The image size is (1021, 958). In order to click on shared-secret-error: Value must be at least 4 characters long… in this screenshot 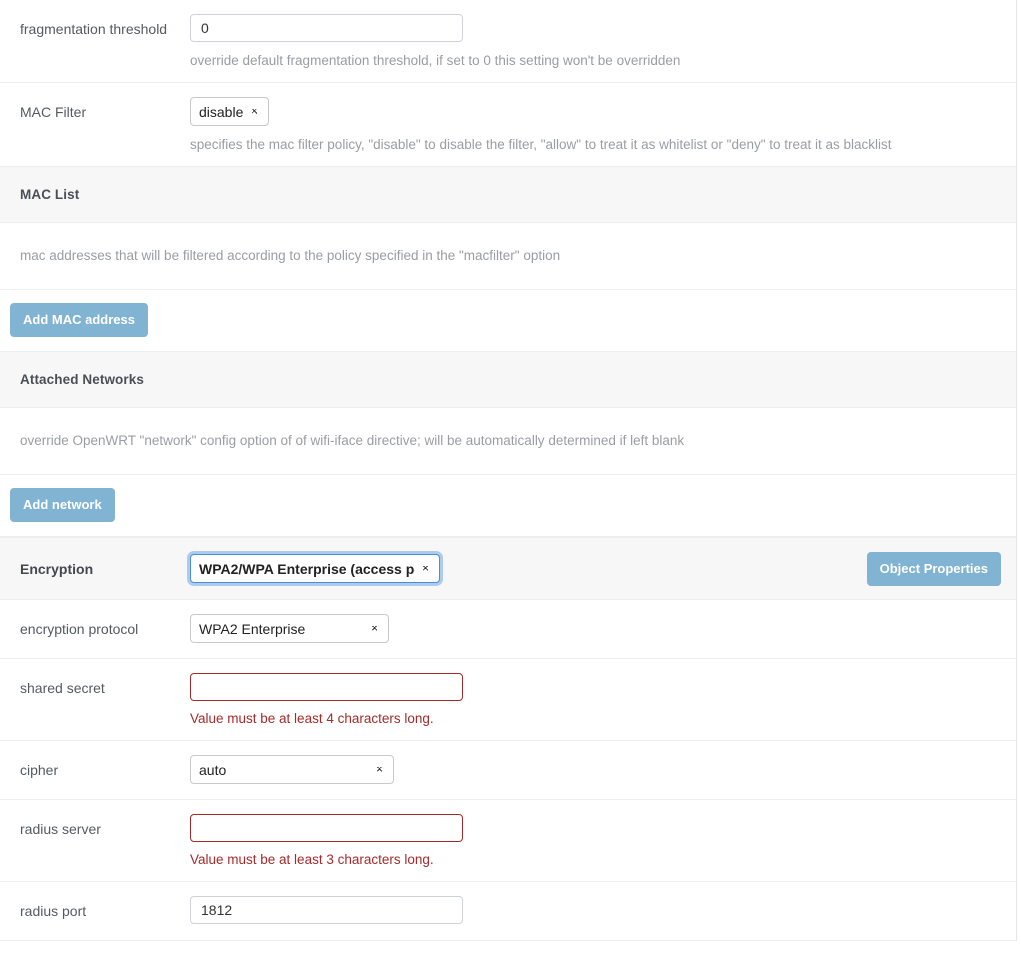, I will do `click(312, 718)`.